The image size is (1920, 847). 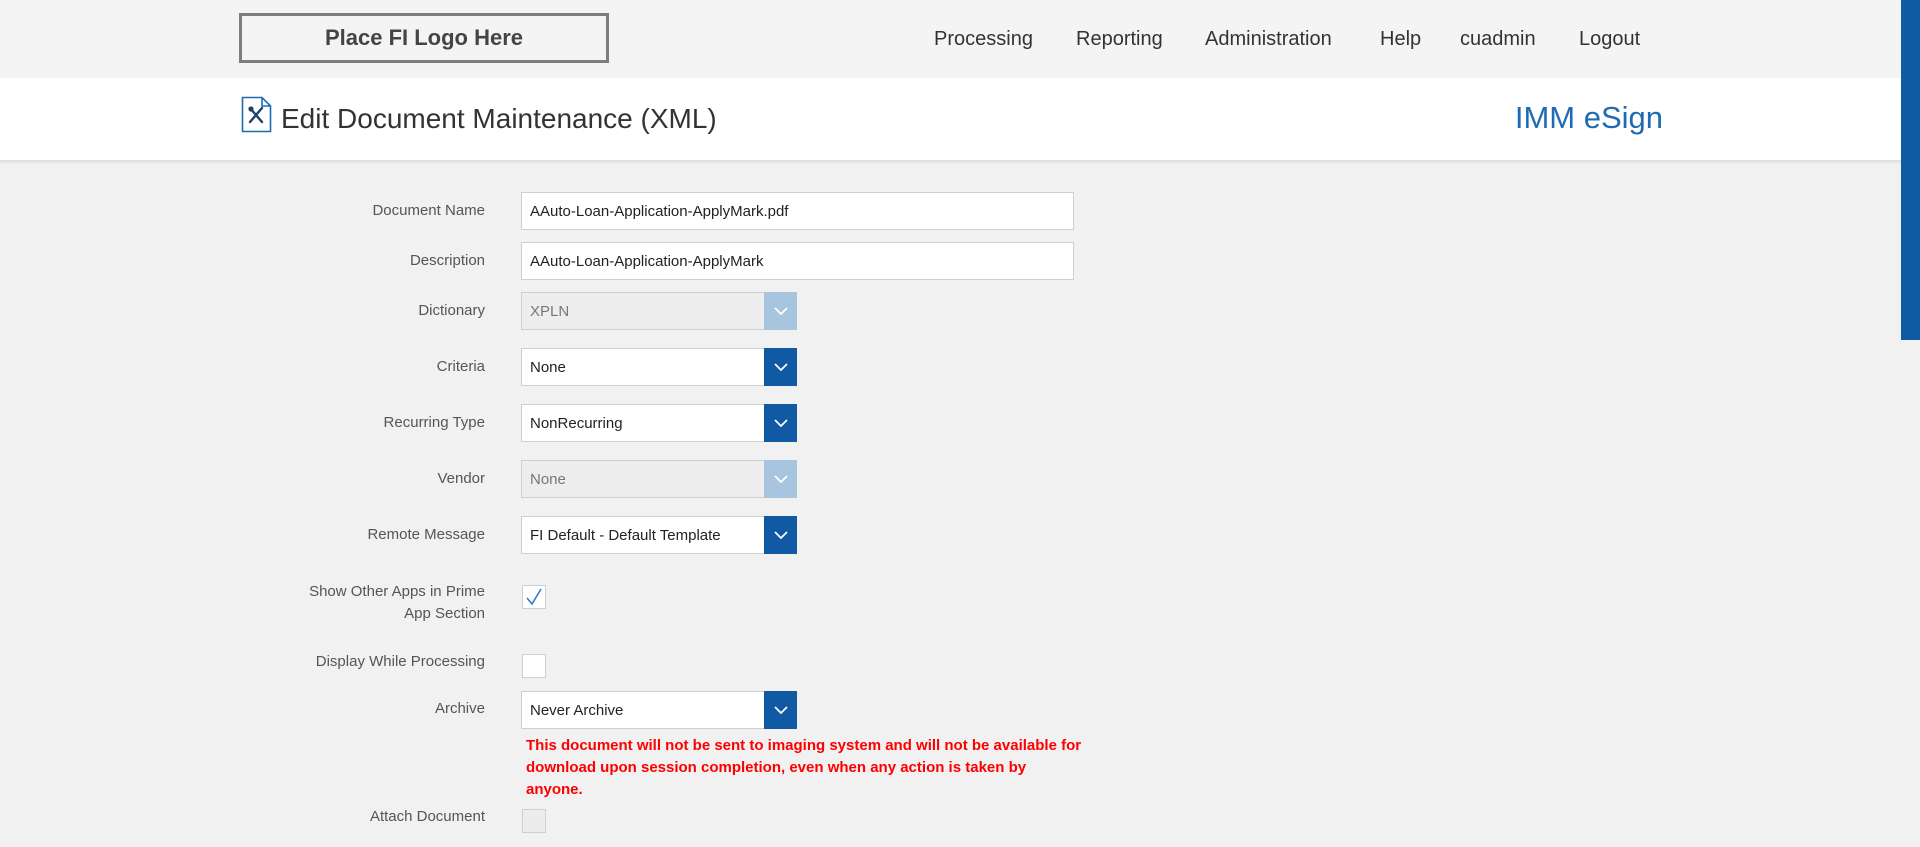 I want to click on attach-document-checkbox, so click(x=534, y=821).